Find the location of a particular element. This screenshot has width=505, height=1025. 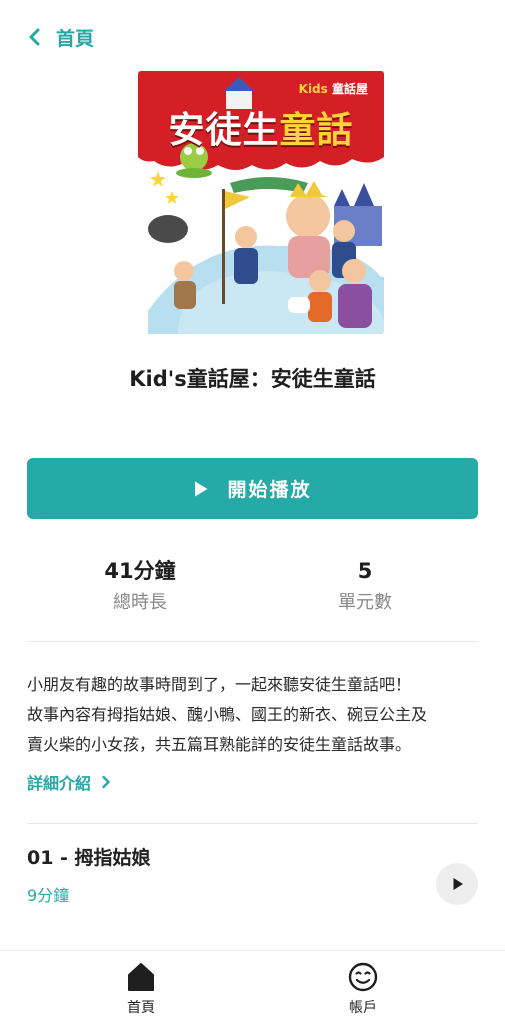

stats-row: 41分鐘 總時長 5 單元數 is located at coordinates (252, 586).